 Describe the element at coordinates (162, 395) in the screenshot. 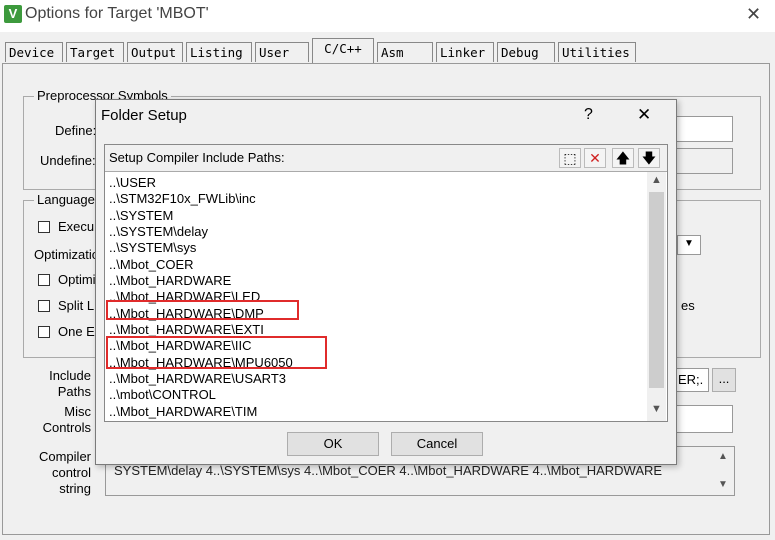

I see `list-item: ..\mbot\CONTROL` at that location.